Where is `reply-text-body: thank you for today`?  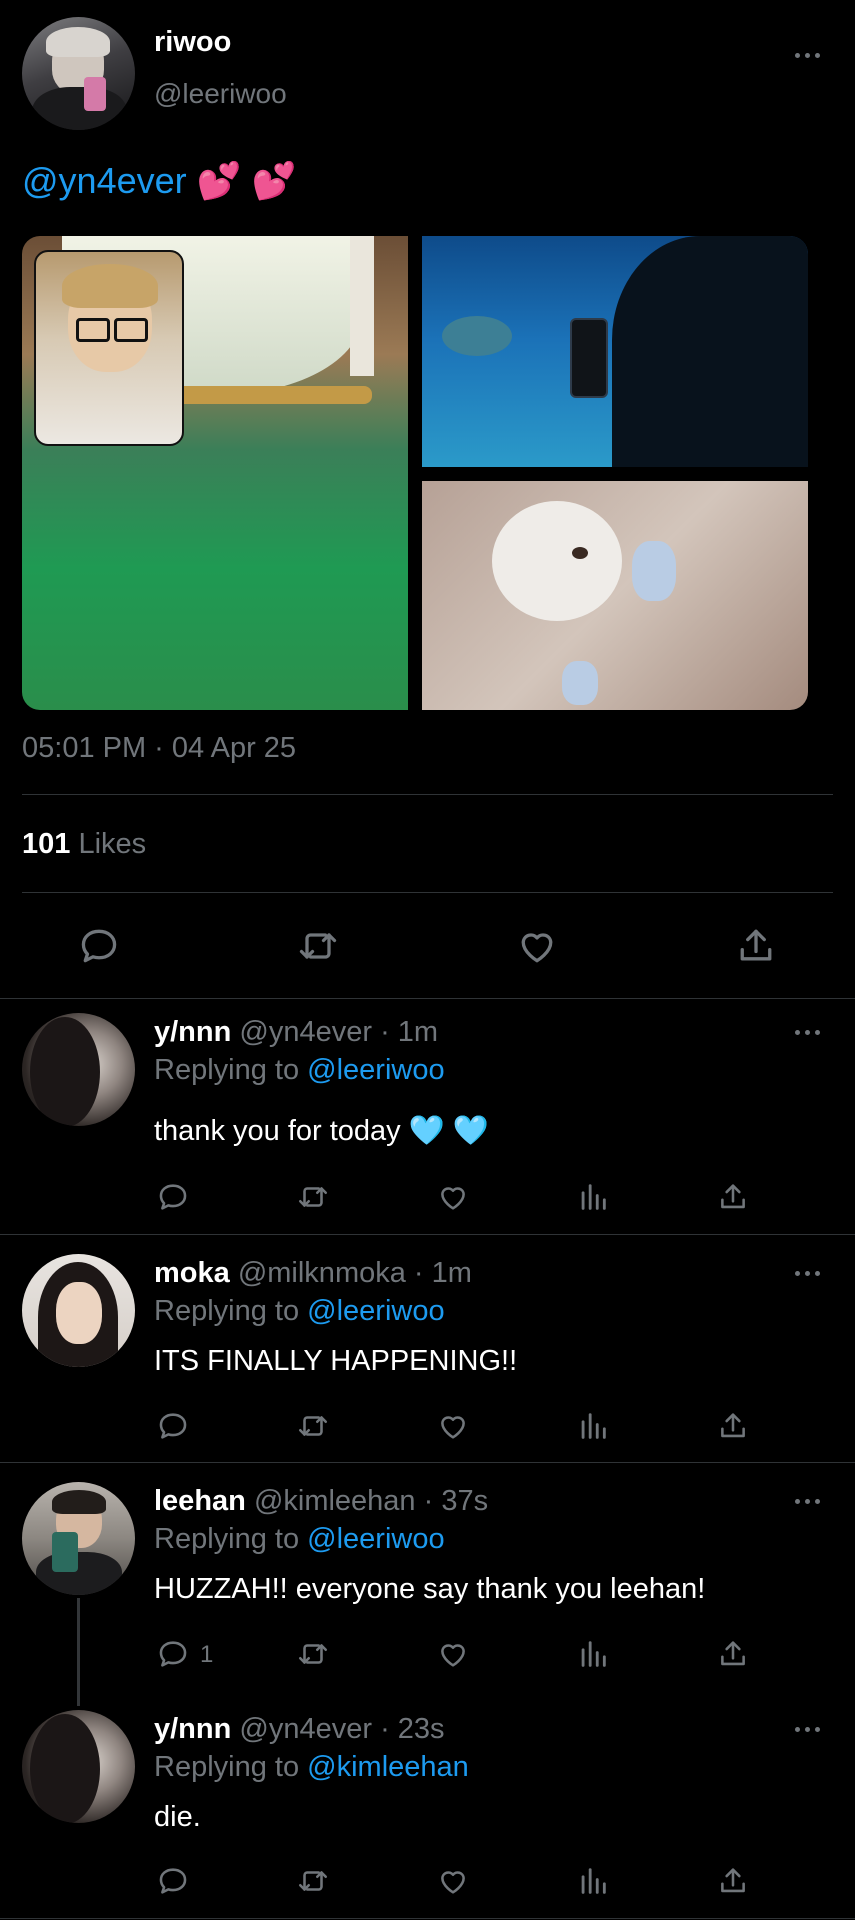
reply-text-body: thank you for today is located at coordinates (277, 1131).